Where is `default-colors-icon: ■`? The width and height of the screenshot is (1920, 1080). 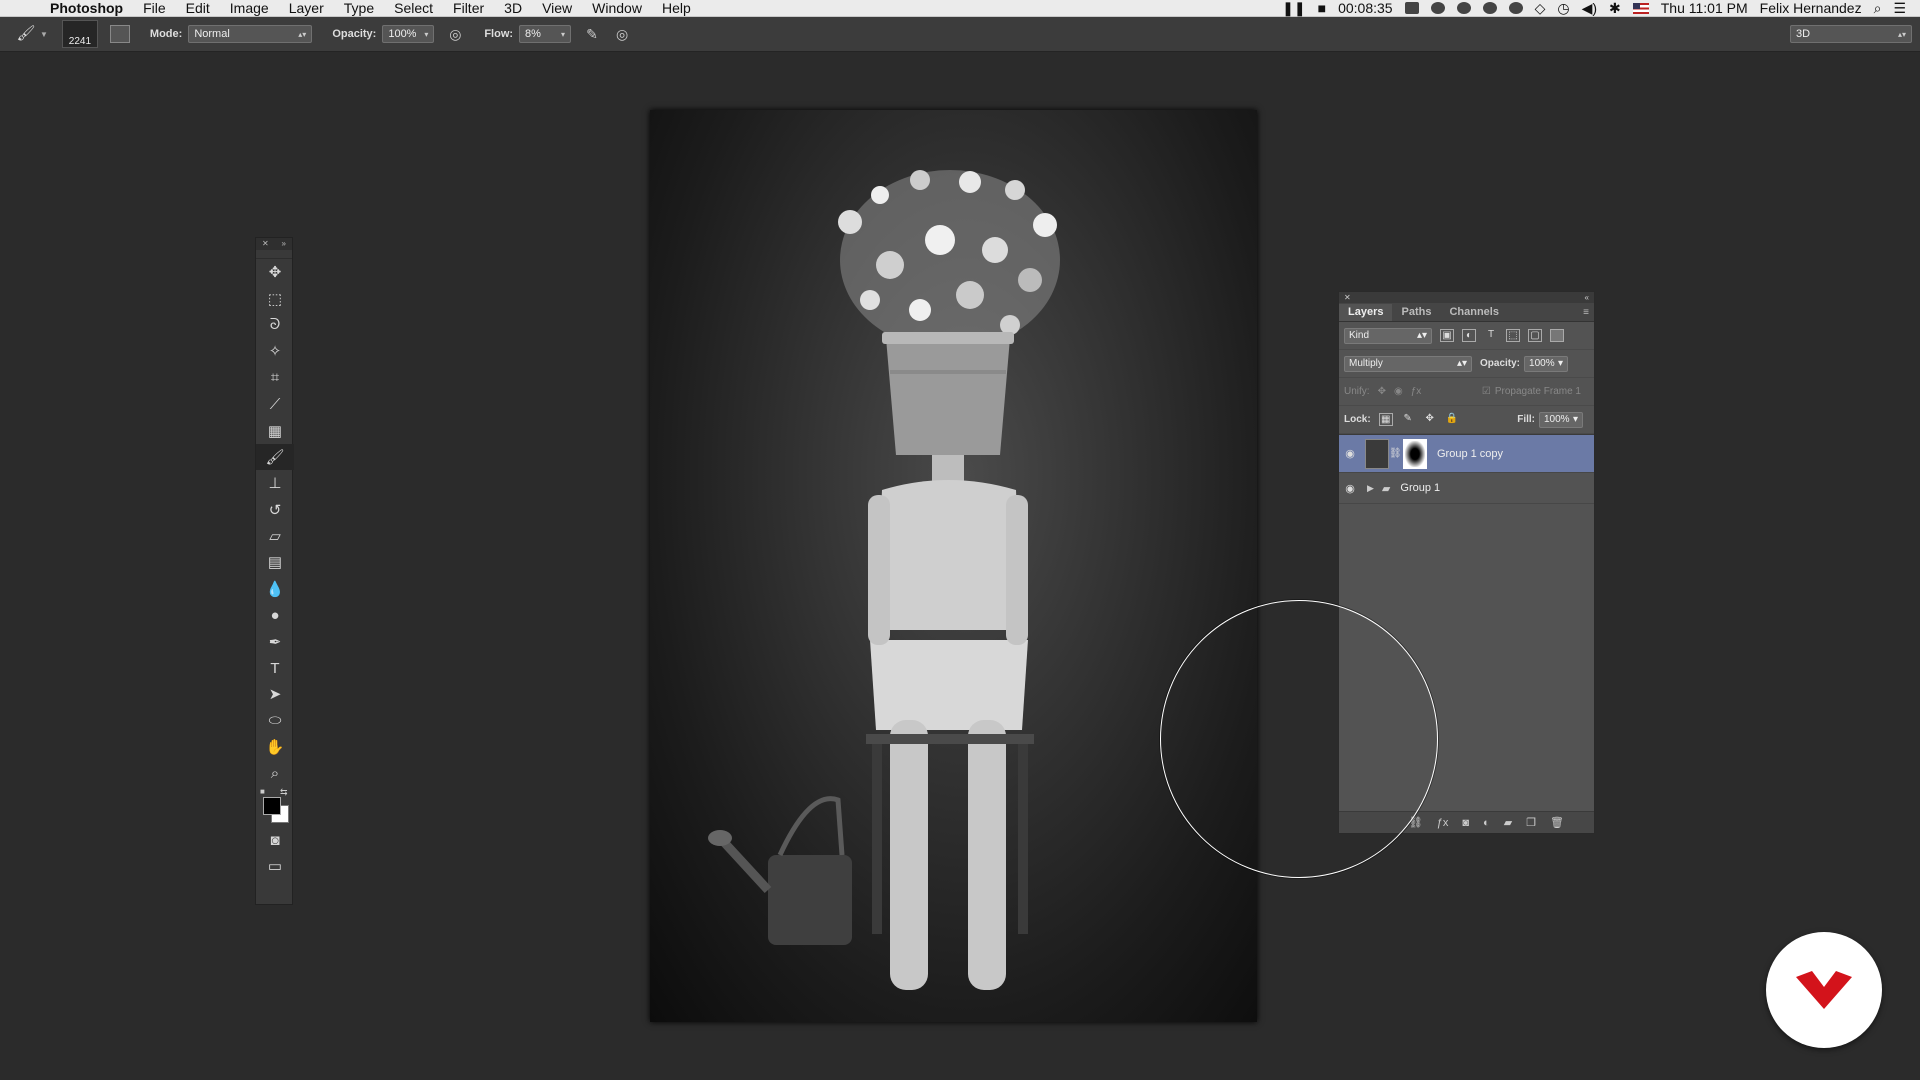
default-colors-icon: ■ is located at coordinates (262, 791).